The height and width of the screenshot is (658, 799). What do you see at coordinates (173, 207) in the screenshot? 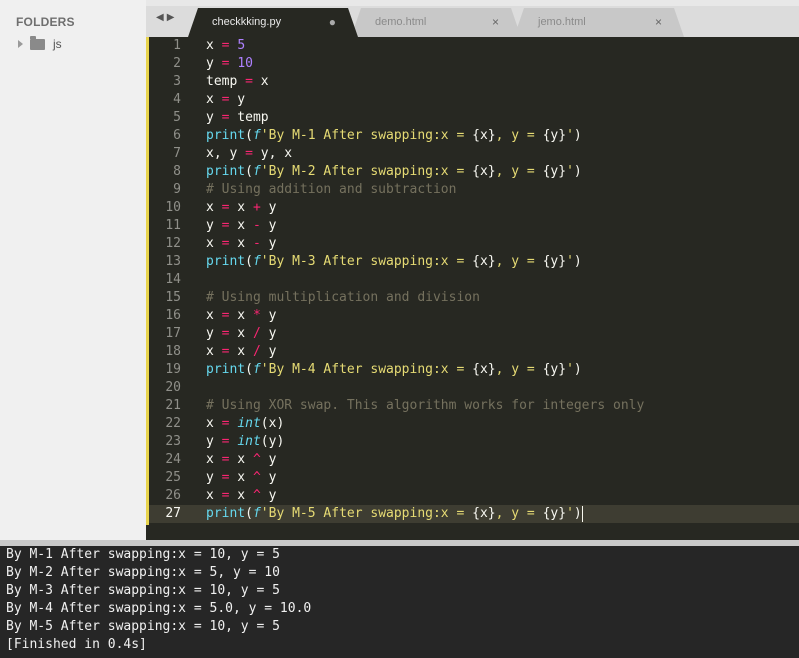
I see `line-number: 10` at bounding box center [173, 207].